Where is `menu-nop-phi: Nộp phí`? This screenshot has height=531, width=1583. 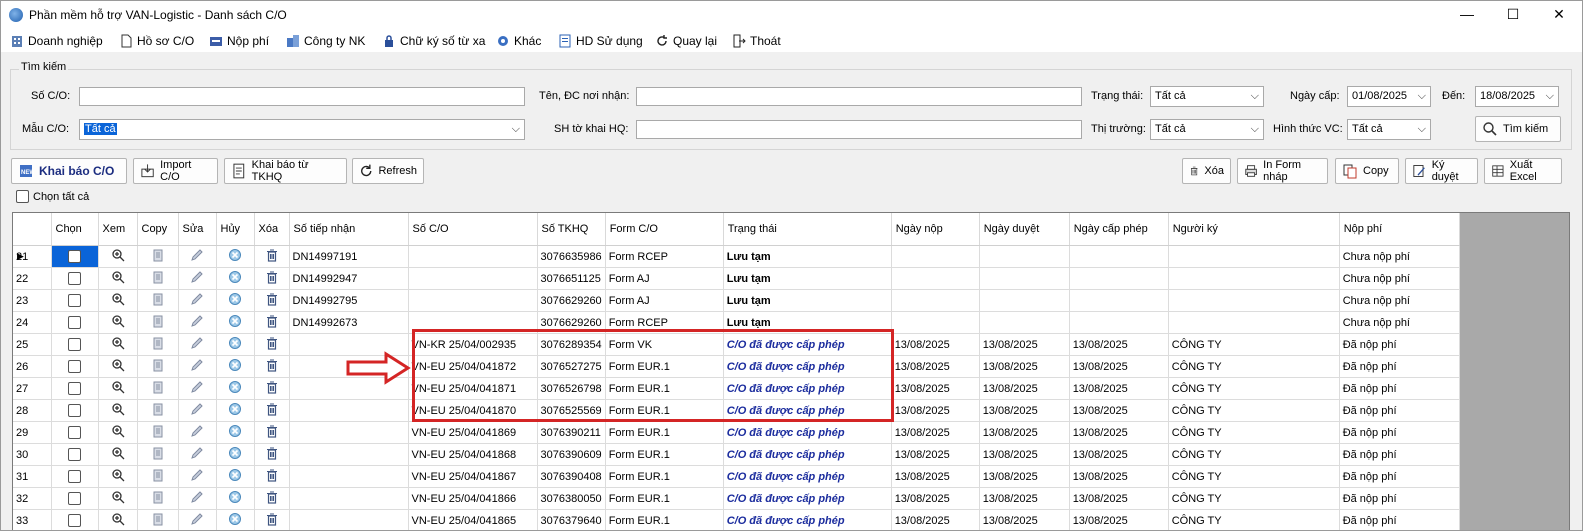
menu-nop-phi: Nộp phí is located at coordinates (239, 41).